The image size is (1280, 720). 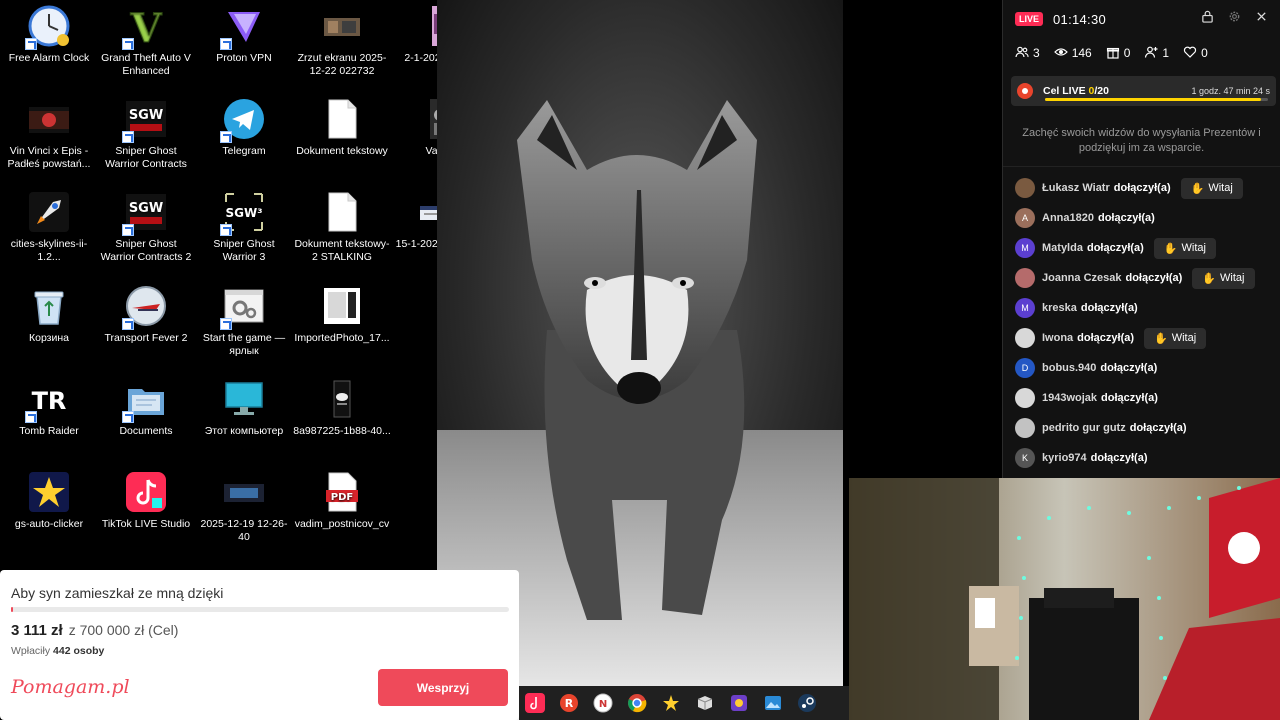 I want to click on pomagam-logo: Pomagam.pl, so click(x=70, y=687).